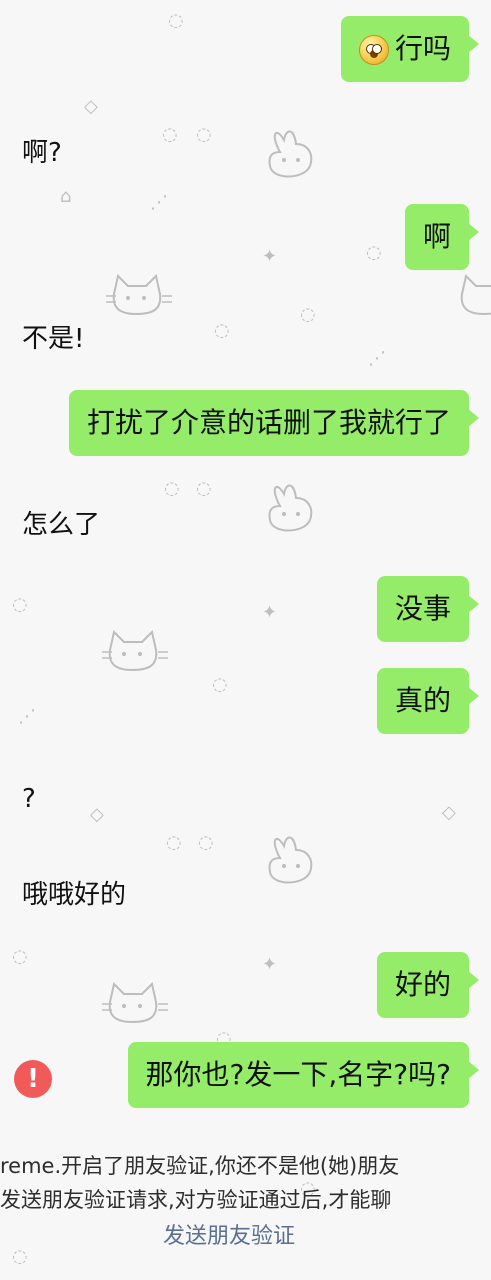 This screenshot has height=1280, width=491. Describe the element at coordinates (29, 799) in the screenshot. I see `message-received: ?` at that location.